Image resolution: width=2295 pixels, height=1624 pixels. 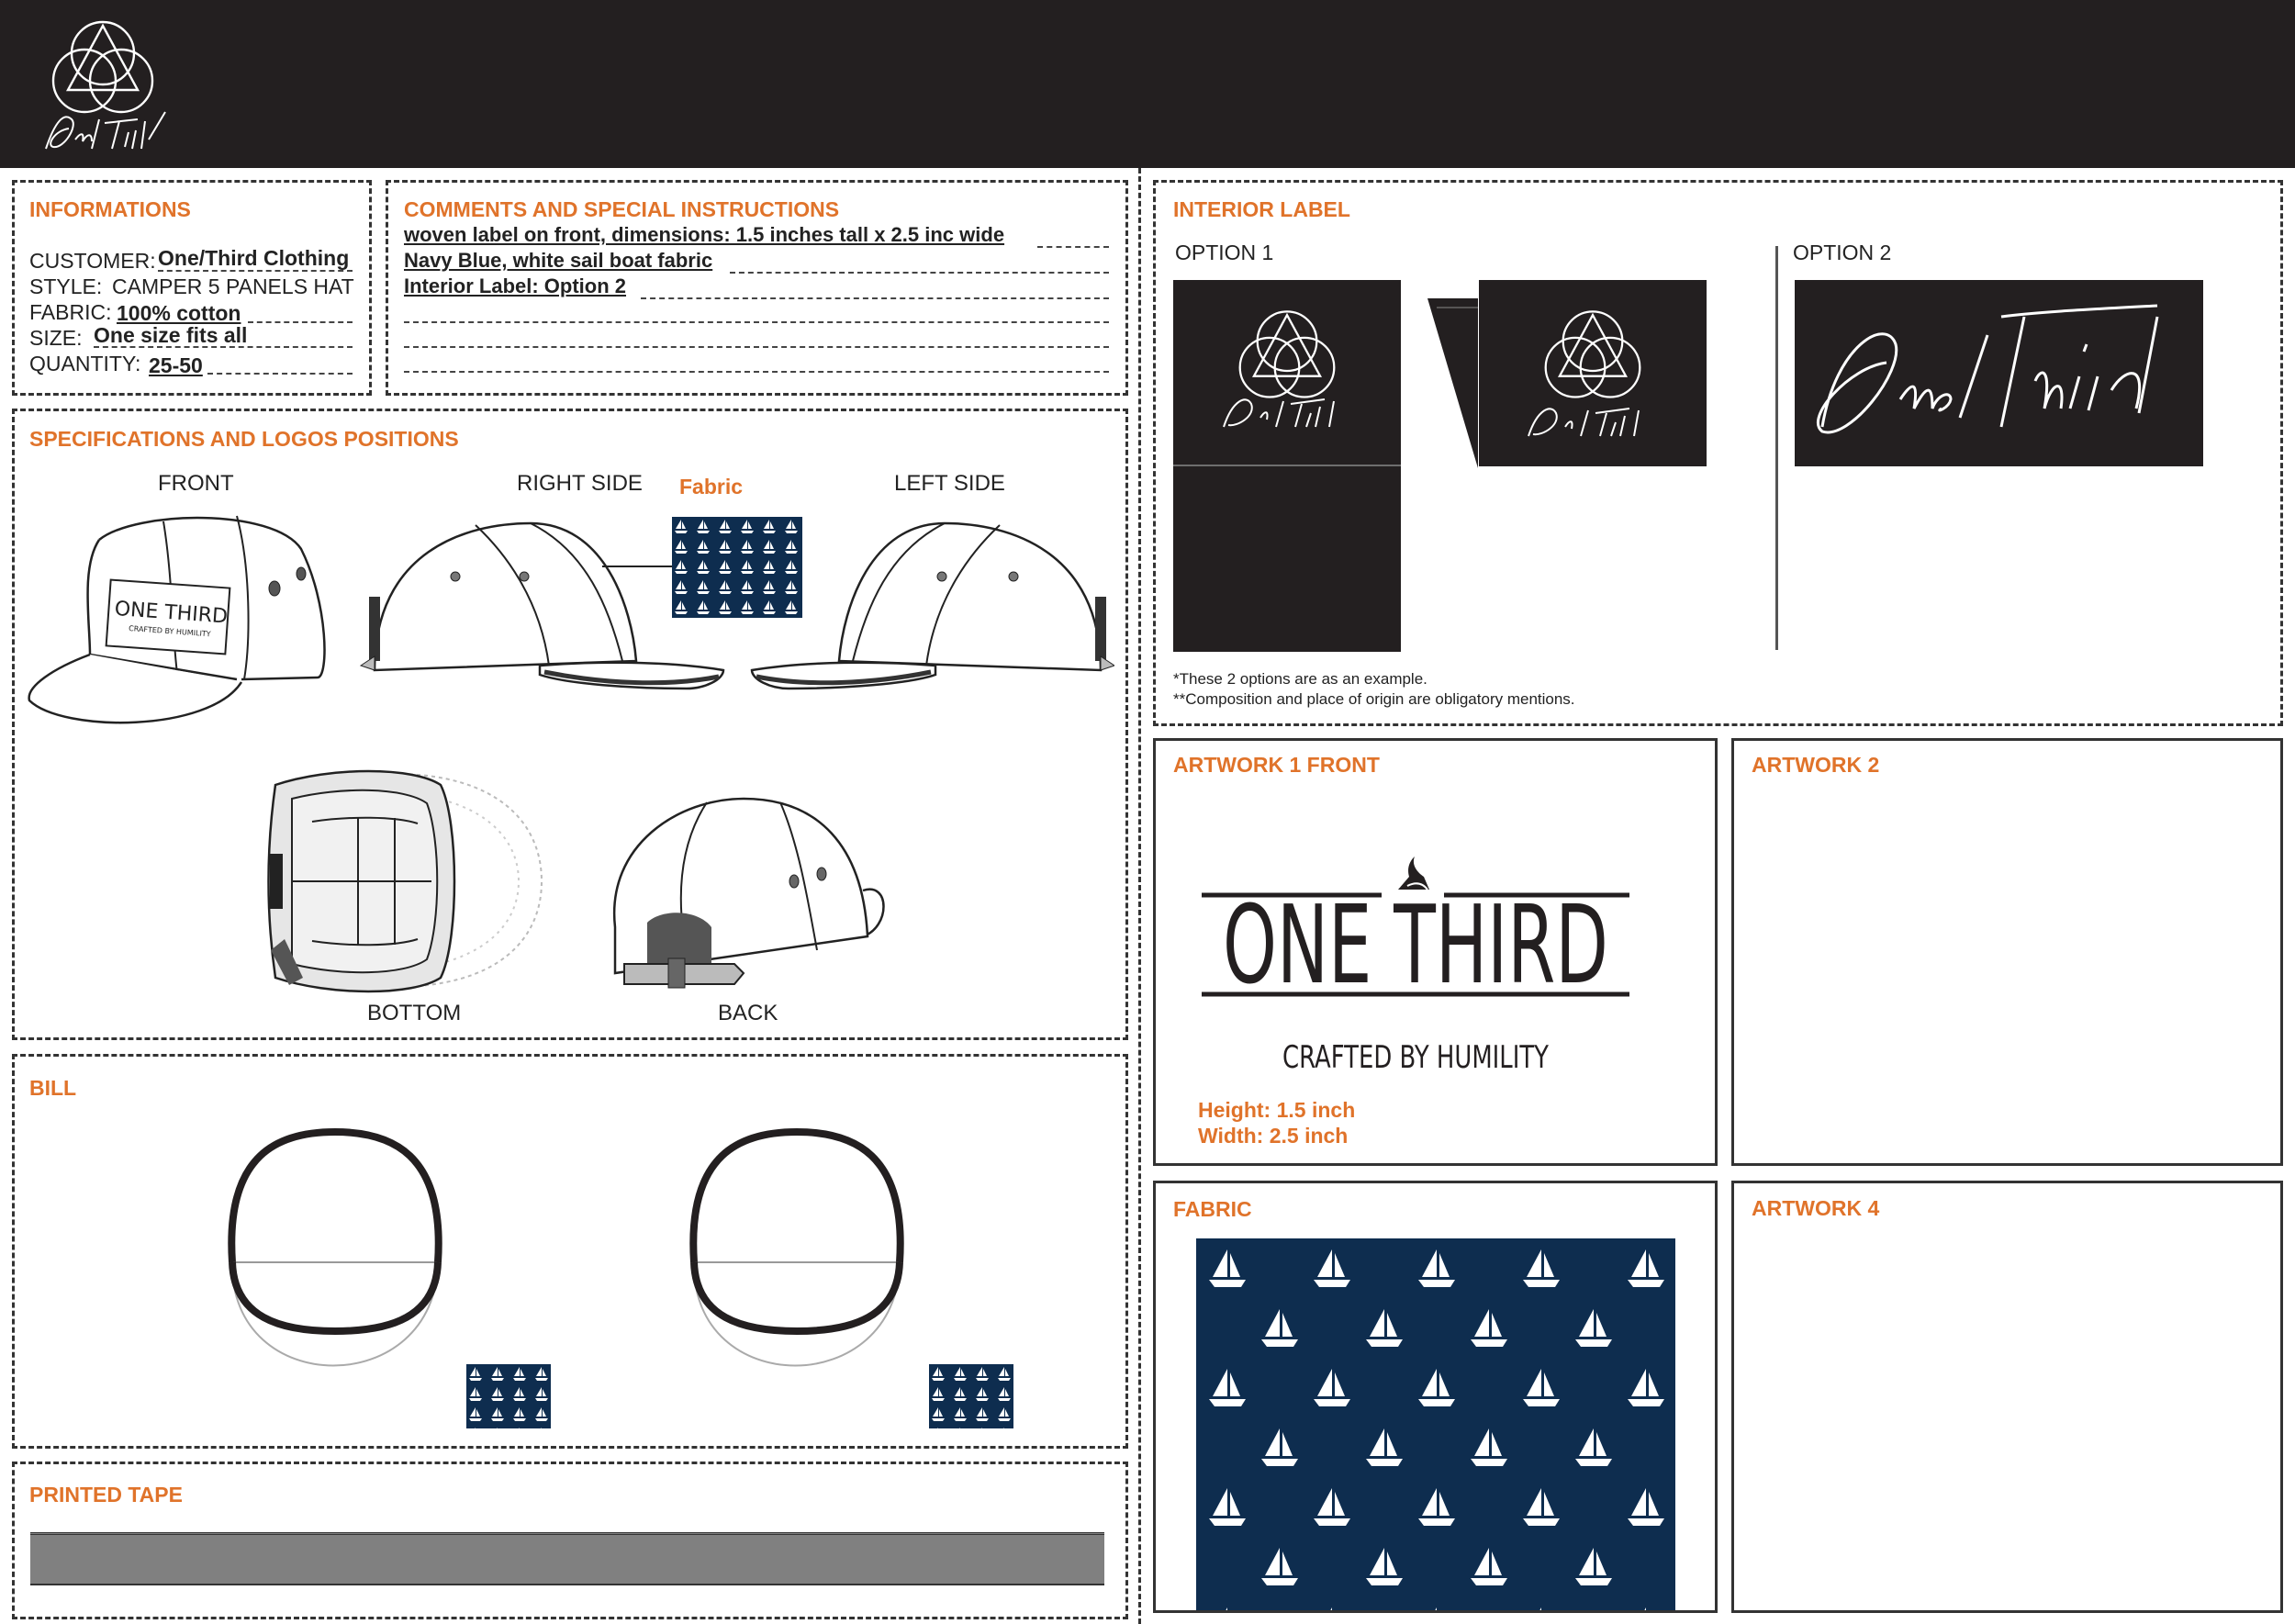 What do you see at coordinates (177, 619) in the screenshot?
I see `front-cap-drawing: ONE THIRD CRAFTED BY HUMILITY` at bounding box center [177, 619].